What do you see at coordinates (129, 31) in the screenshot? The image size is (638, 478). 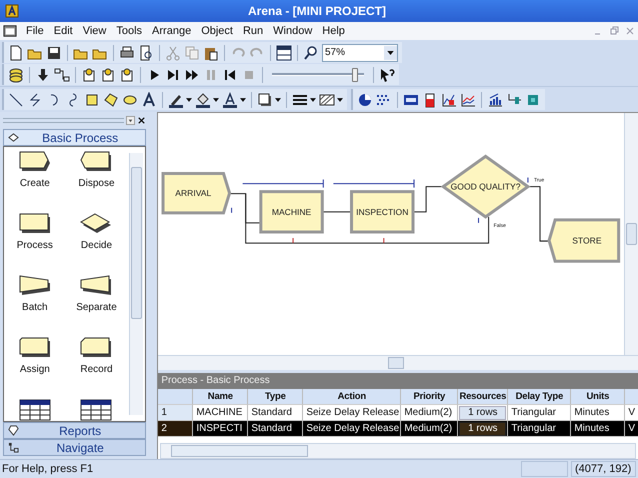 I see `menu-item: Tools` at bounding box center [129, 31].